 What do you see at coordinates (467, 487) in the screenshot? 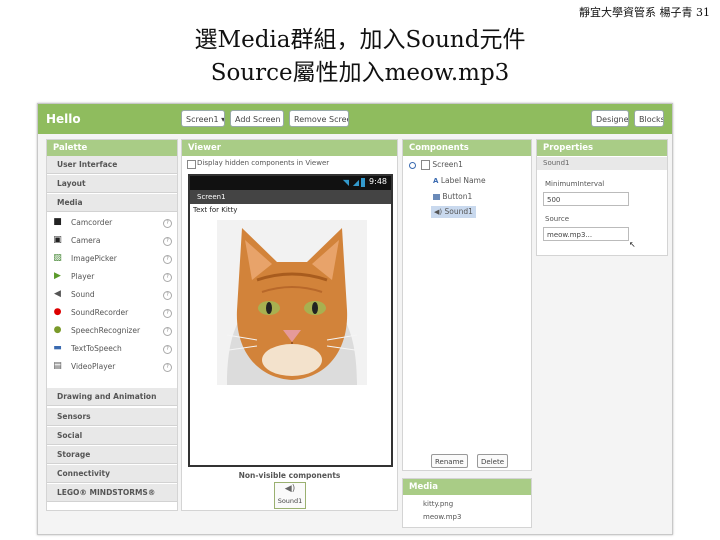
I see `media-header: Media` at bounding box center [467, 487].